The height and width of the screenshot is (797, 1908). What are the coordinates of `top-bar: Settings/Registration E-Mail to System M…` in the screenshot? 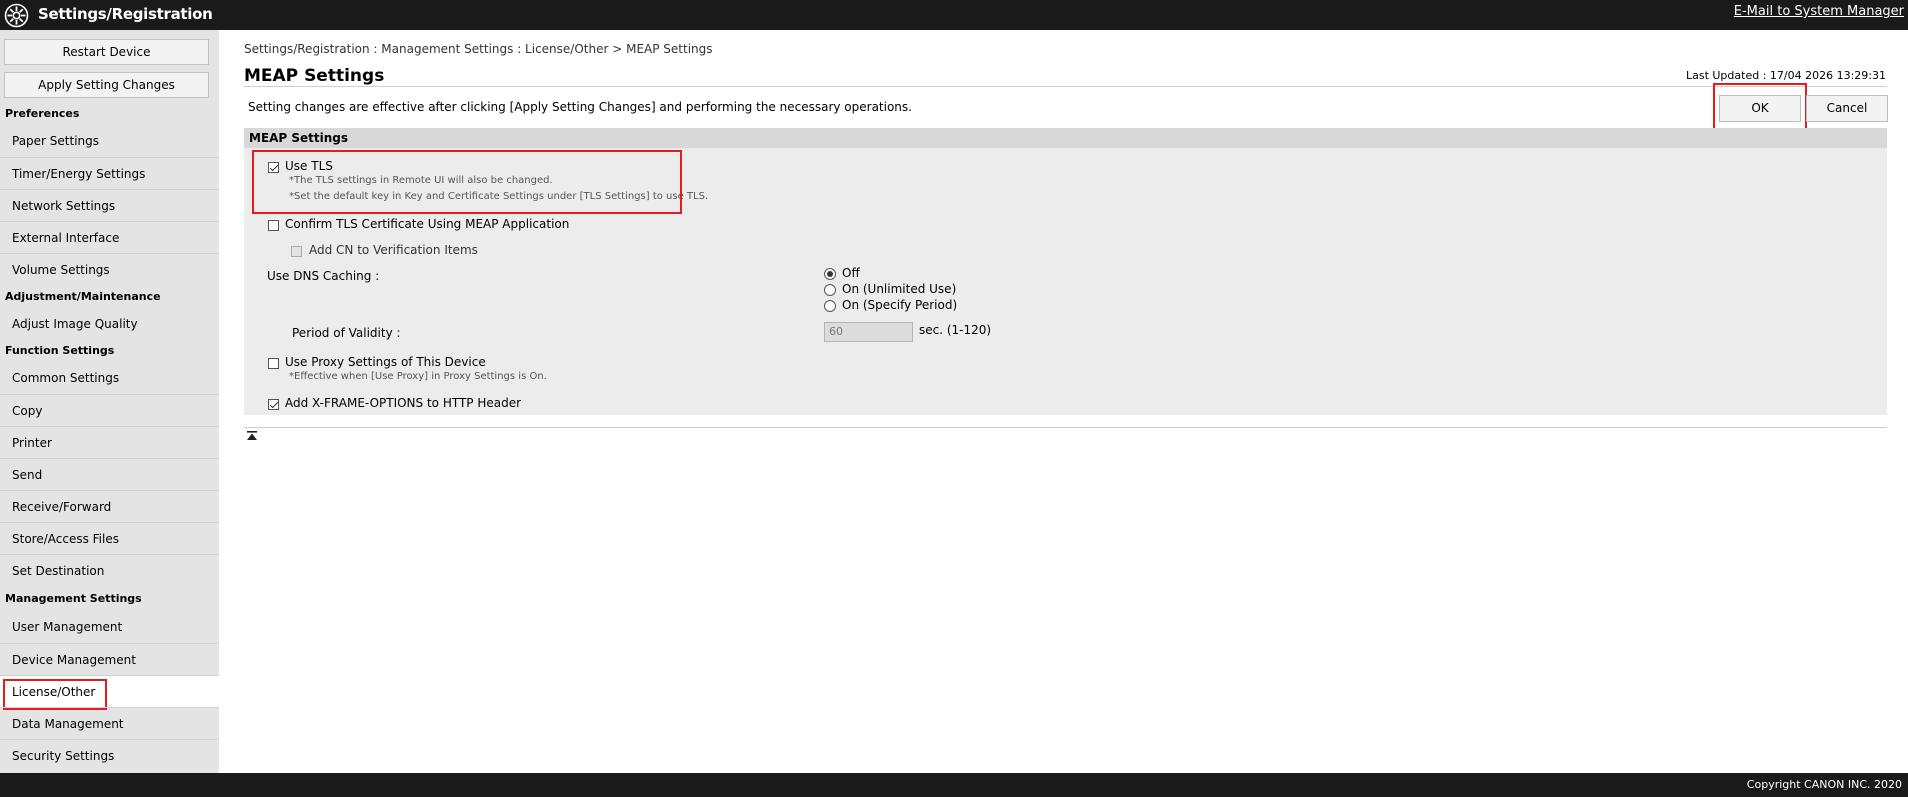 It's located at (954, 15).